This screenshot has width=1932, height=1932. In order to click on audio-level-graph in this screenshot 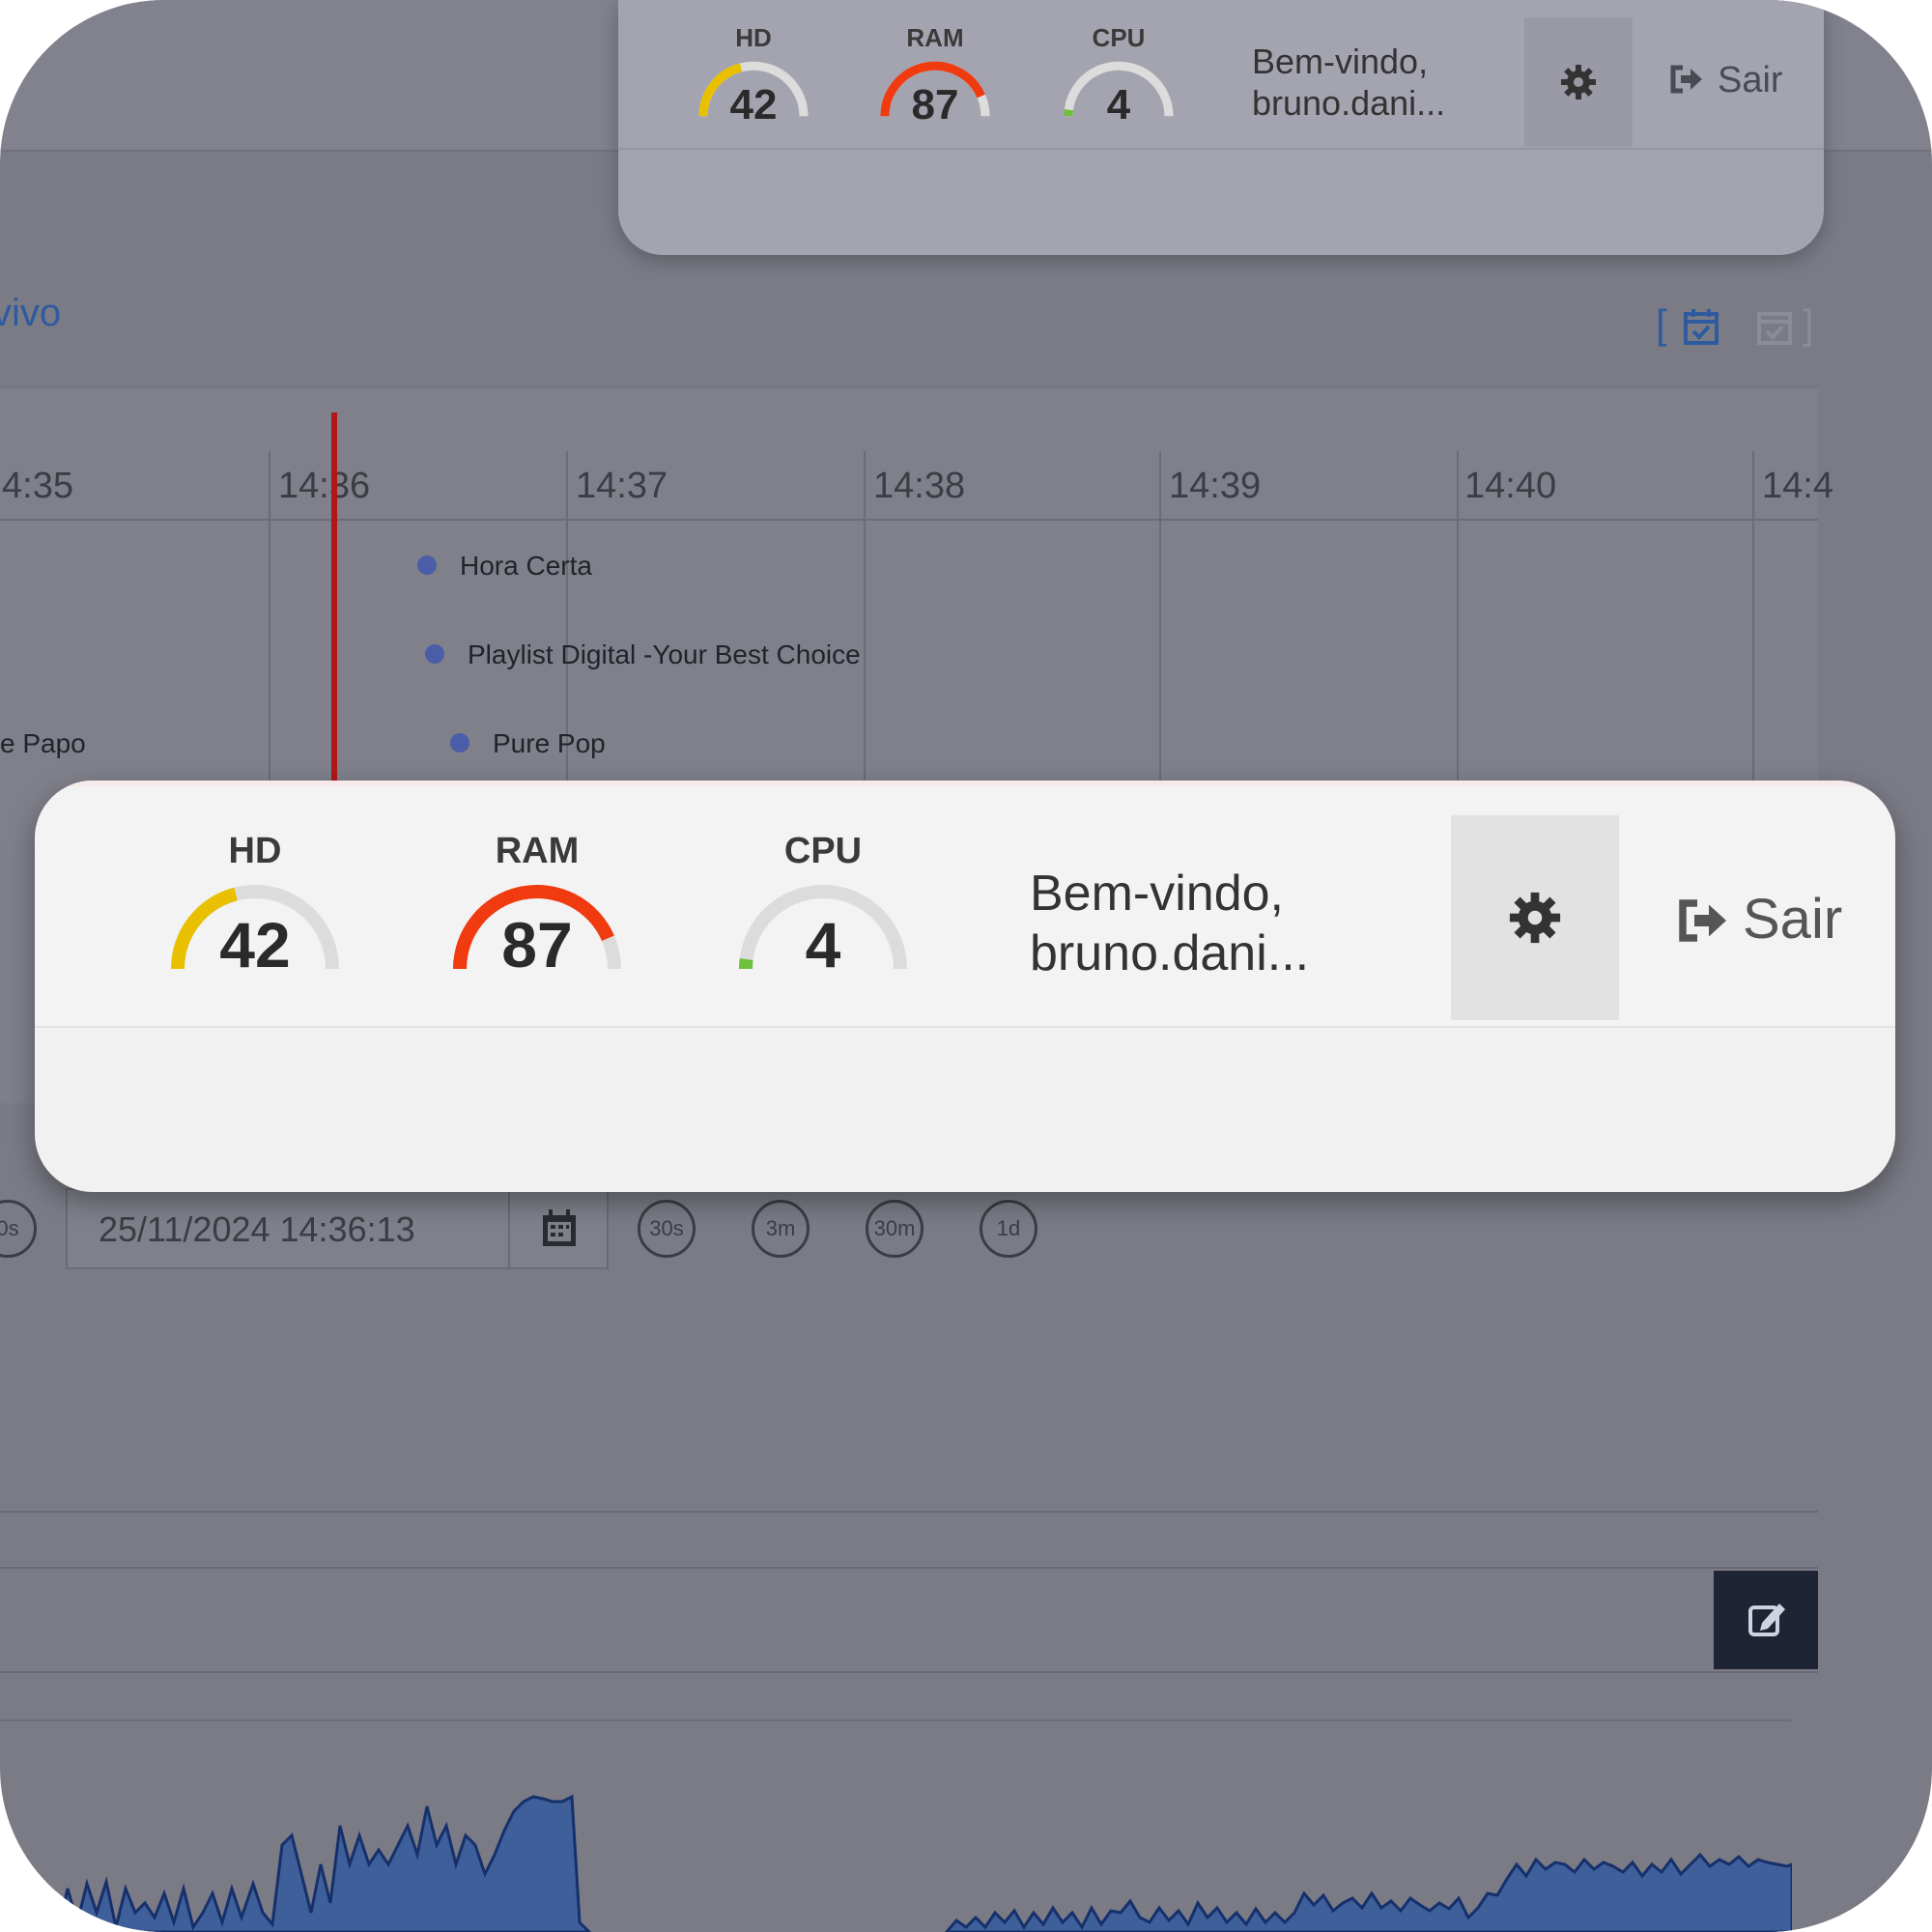, I will do `click(924, 1863)`.